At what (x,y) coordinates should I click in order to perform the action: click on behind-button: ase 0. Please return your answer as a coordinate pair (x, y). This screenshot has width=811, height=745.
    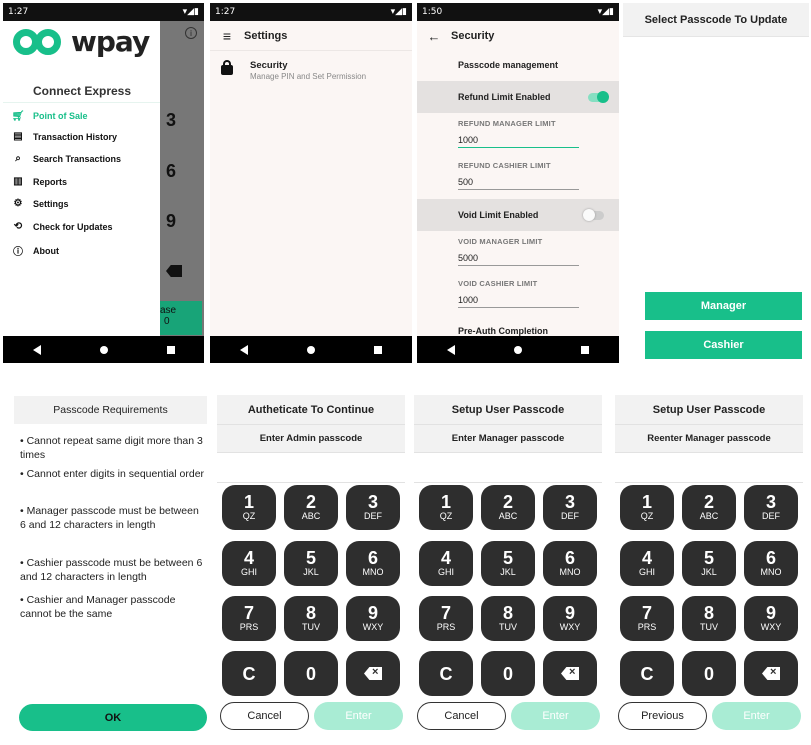
    Looking at the image, I should click on (181, 318).